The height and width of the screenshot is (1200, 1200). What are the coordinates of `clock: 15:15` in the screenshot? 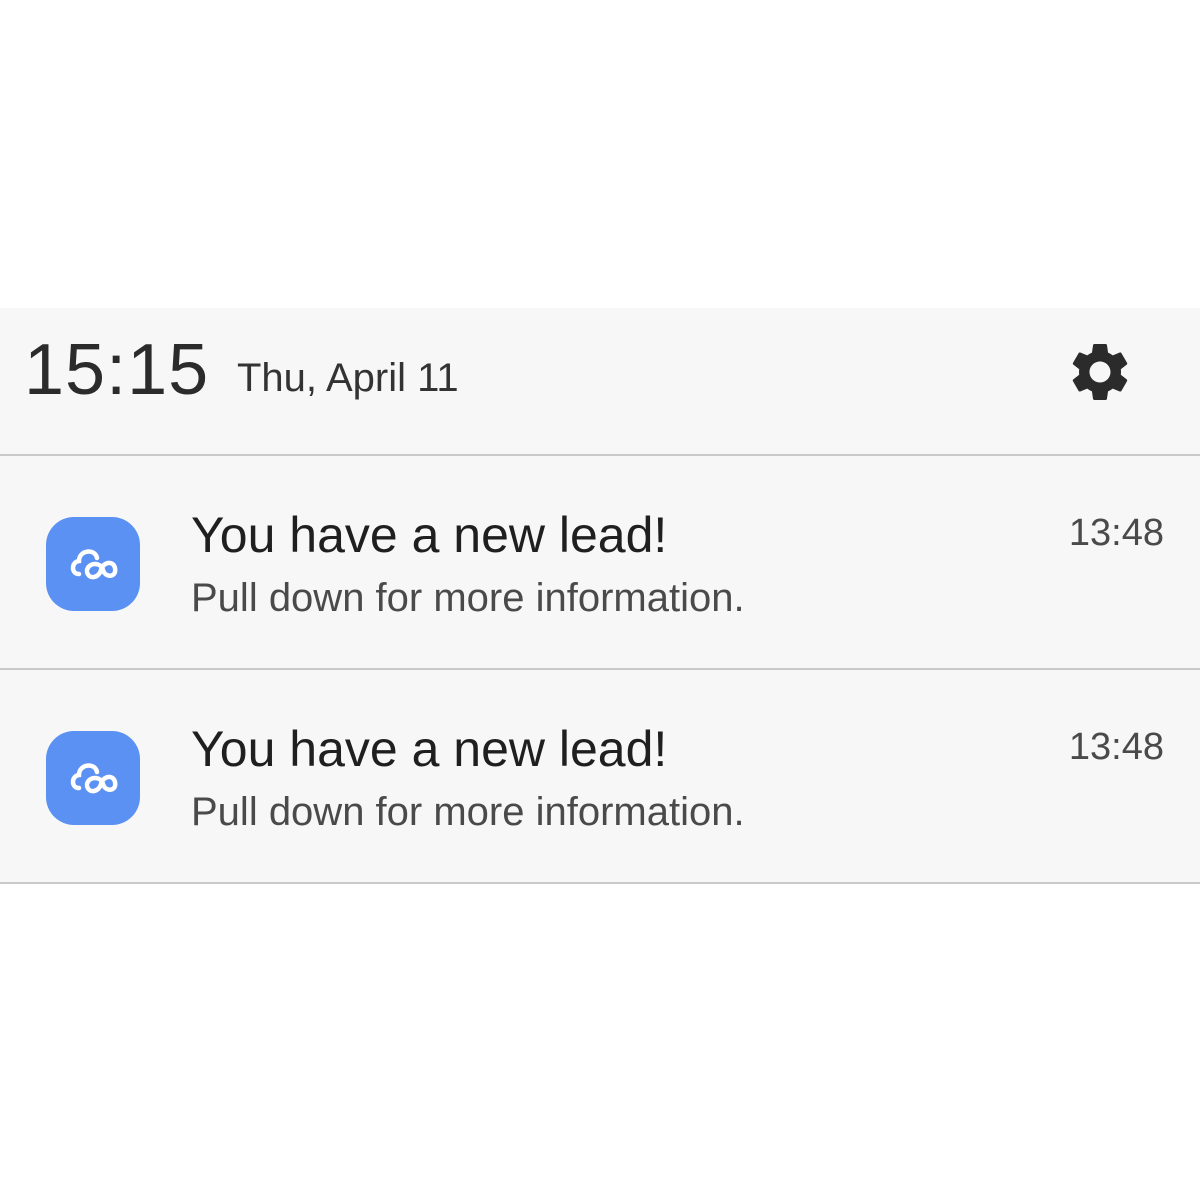 It's located at (117, 370).